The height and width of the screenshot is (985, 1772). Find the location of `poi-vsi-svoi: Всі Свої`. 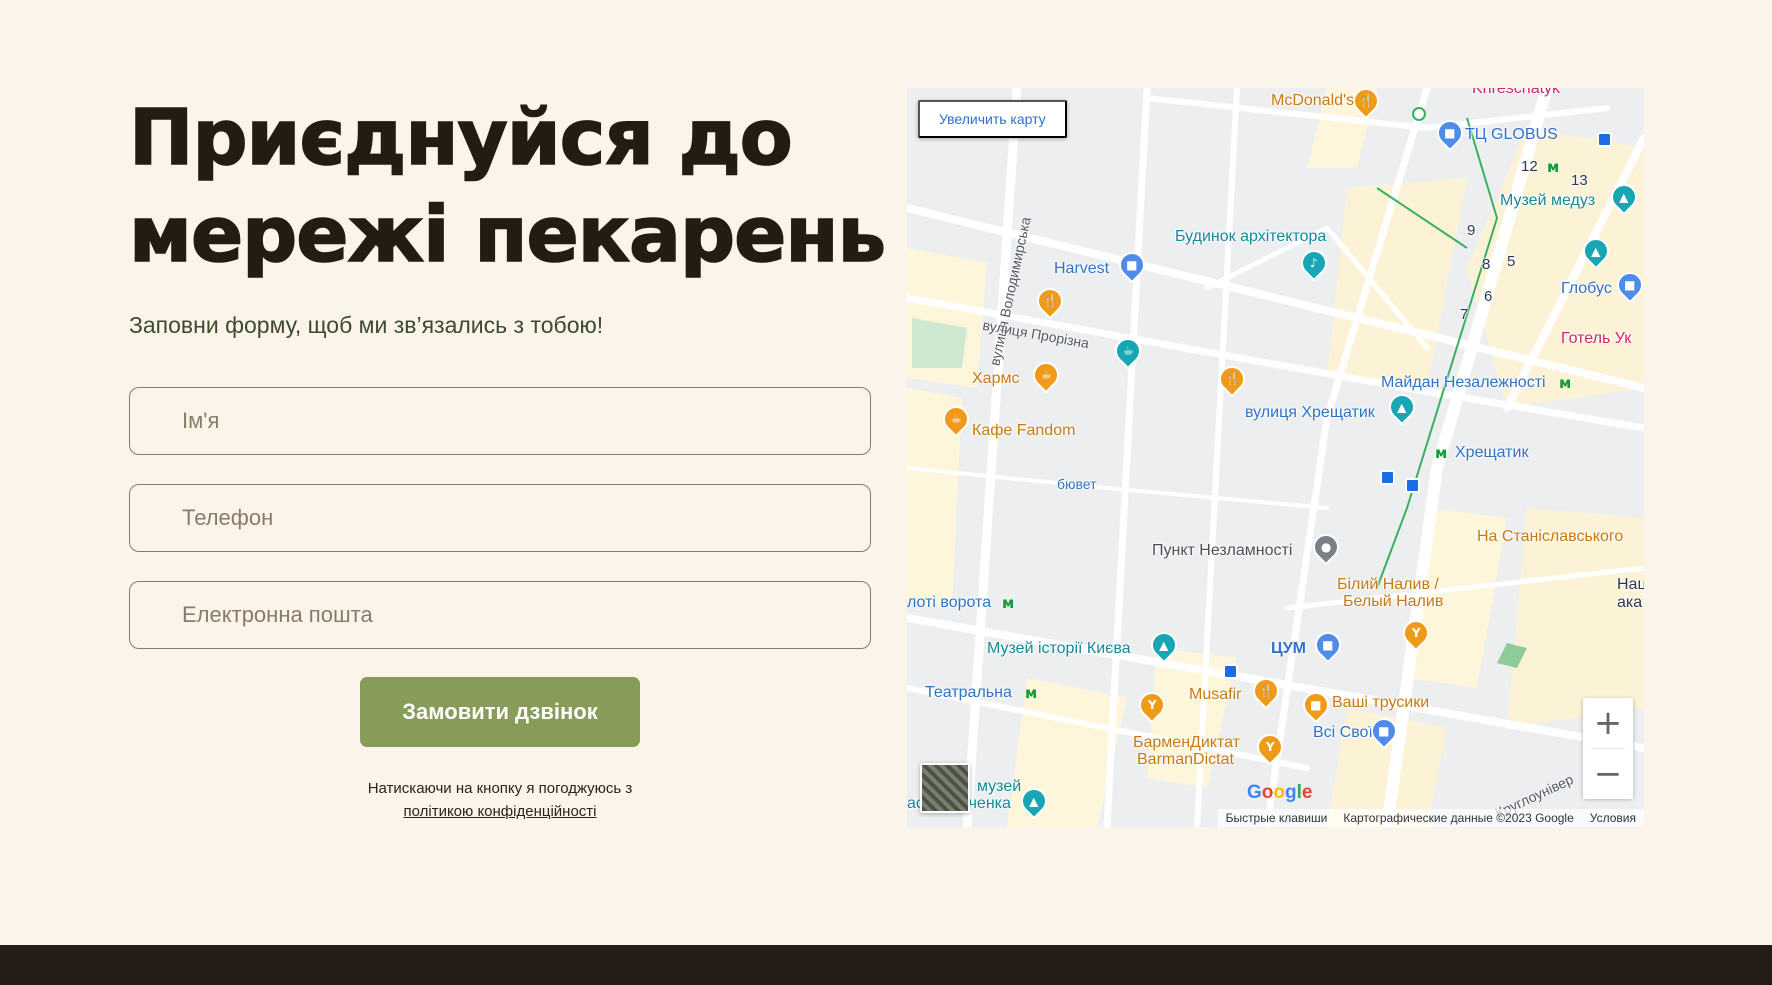

poi-vsi-svoi: Всі Свої is located at coordinates (1343, 733).